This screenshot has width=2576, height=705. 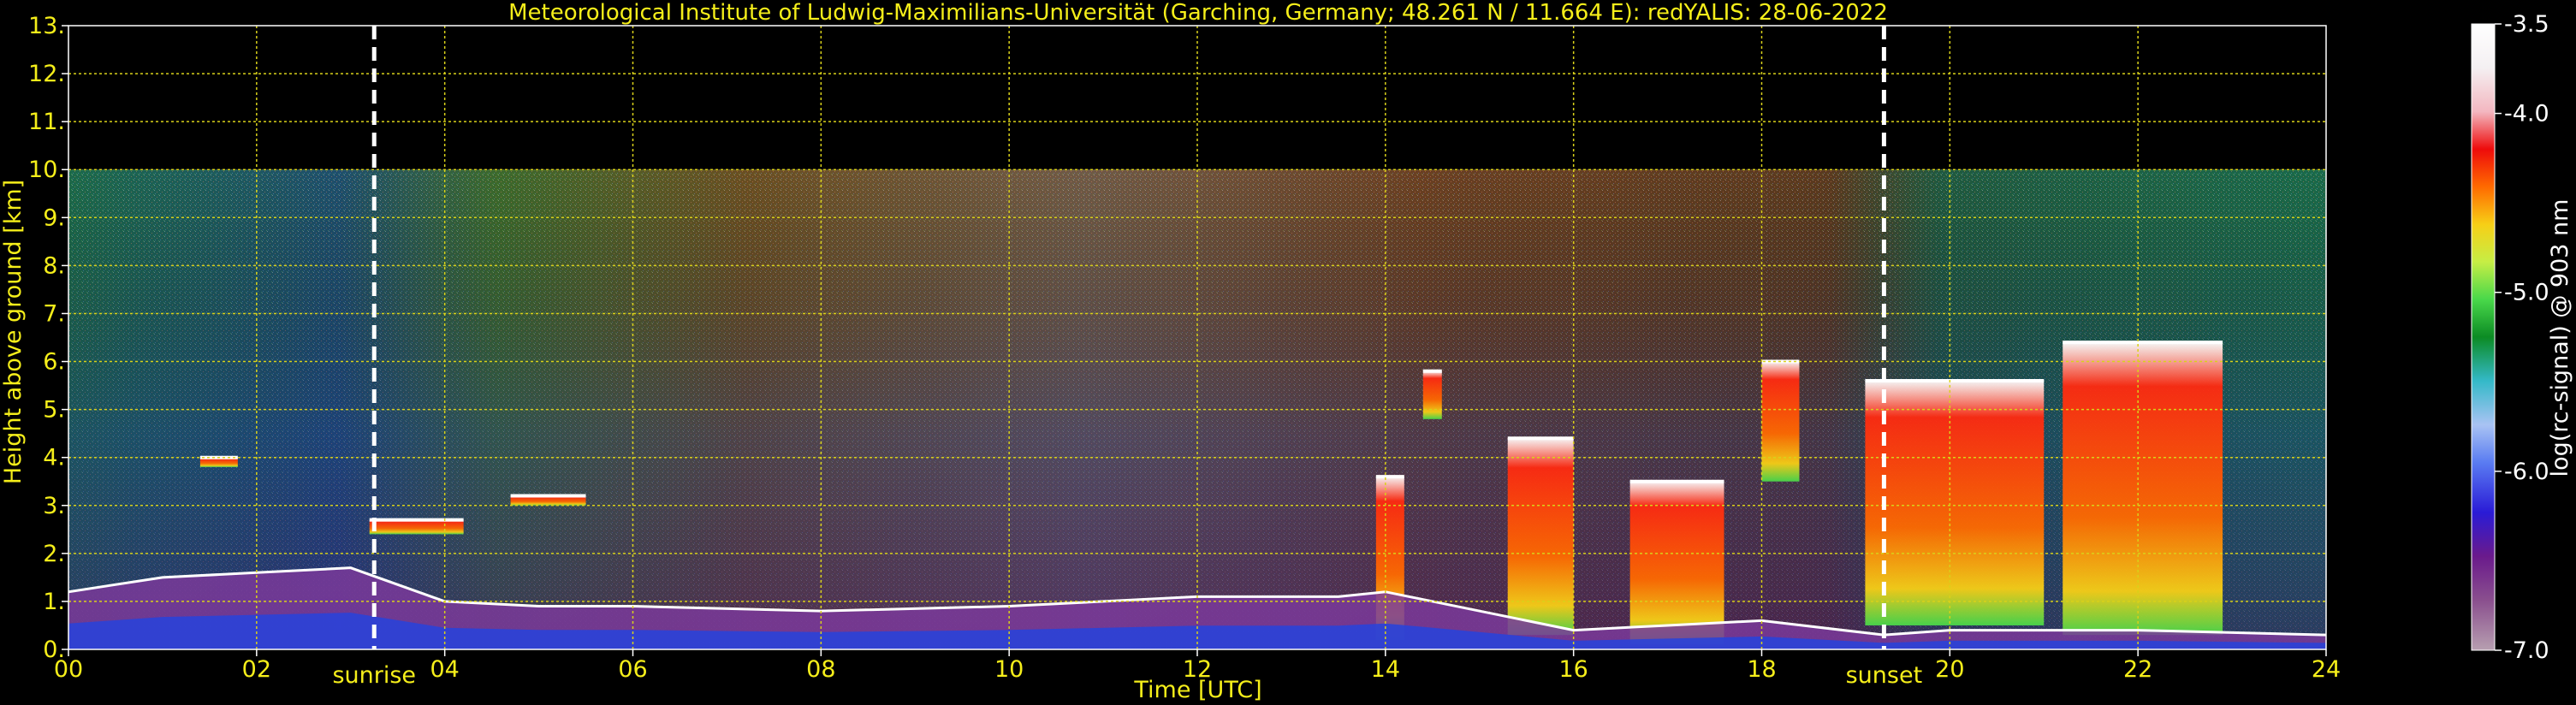 What do you see at coordinates (54, 458) in the screenshot?
I see `y-tick-label: 4.` at bounding box center [54, 458].